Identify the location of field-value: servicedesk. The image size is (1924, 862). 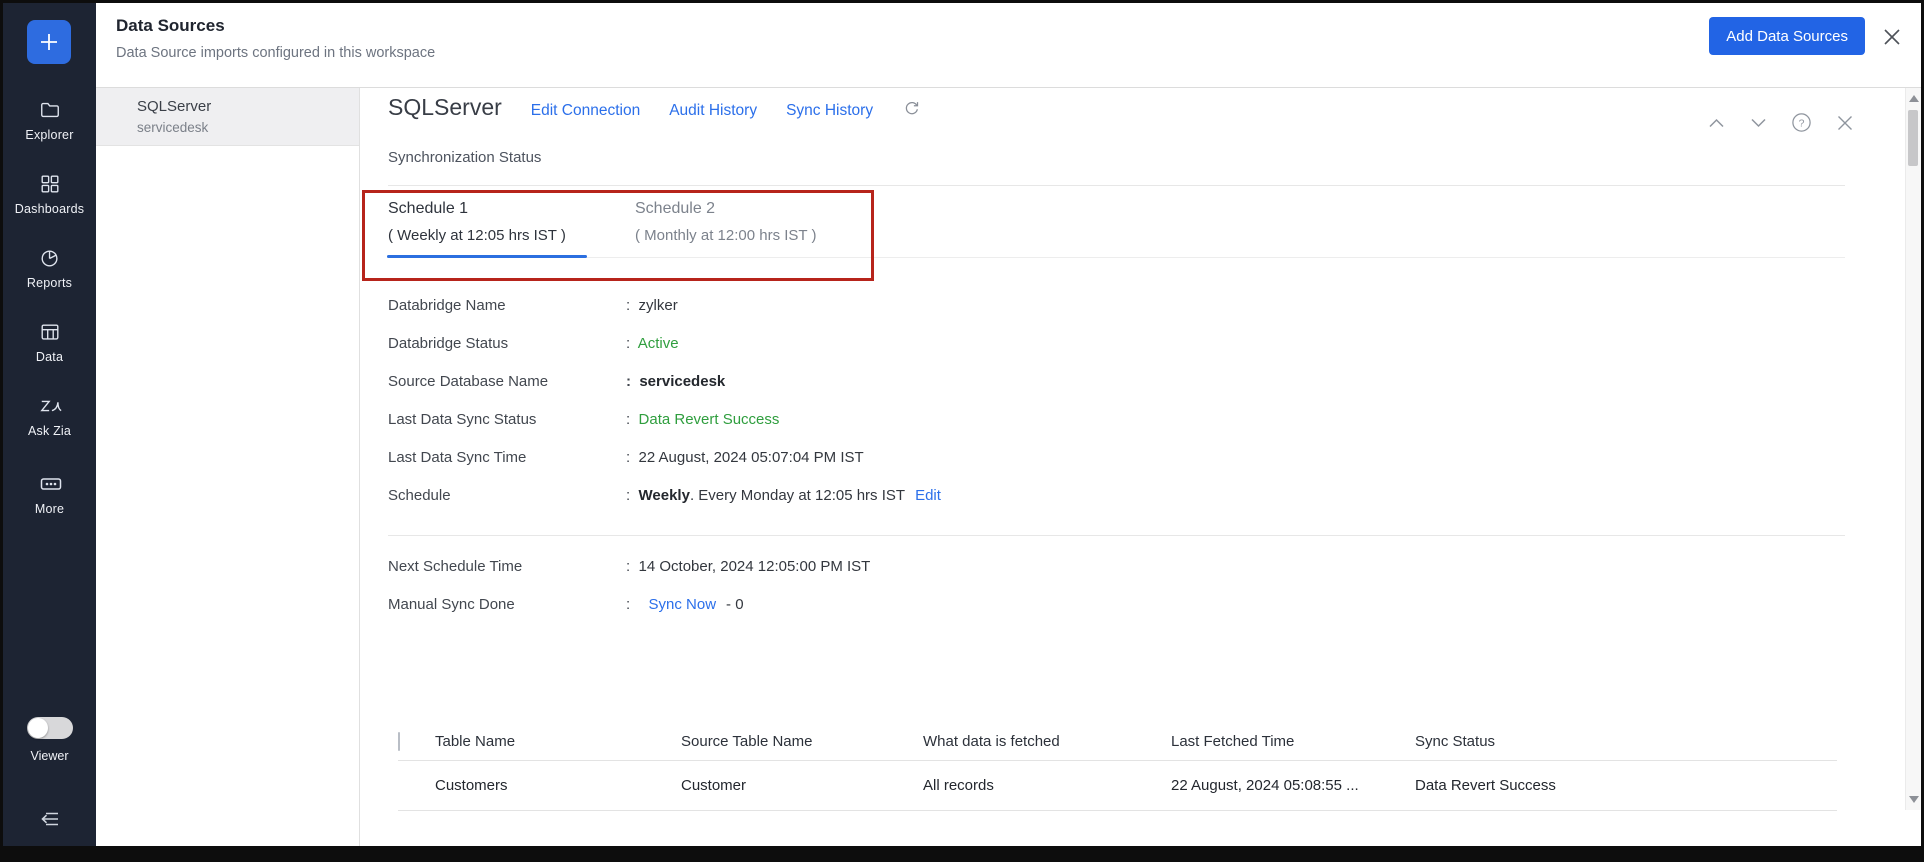
(675, 381).